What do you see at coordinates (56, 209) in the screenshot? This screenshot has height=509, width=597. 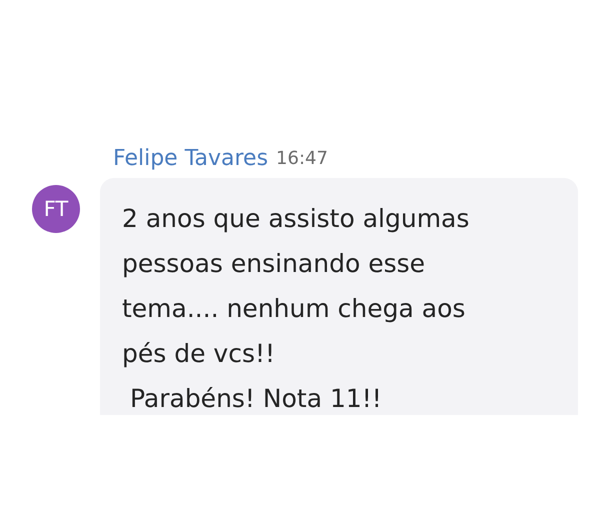 I see `avatar: FT` at bounding box center [56, 209].